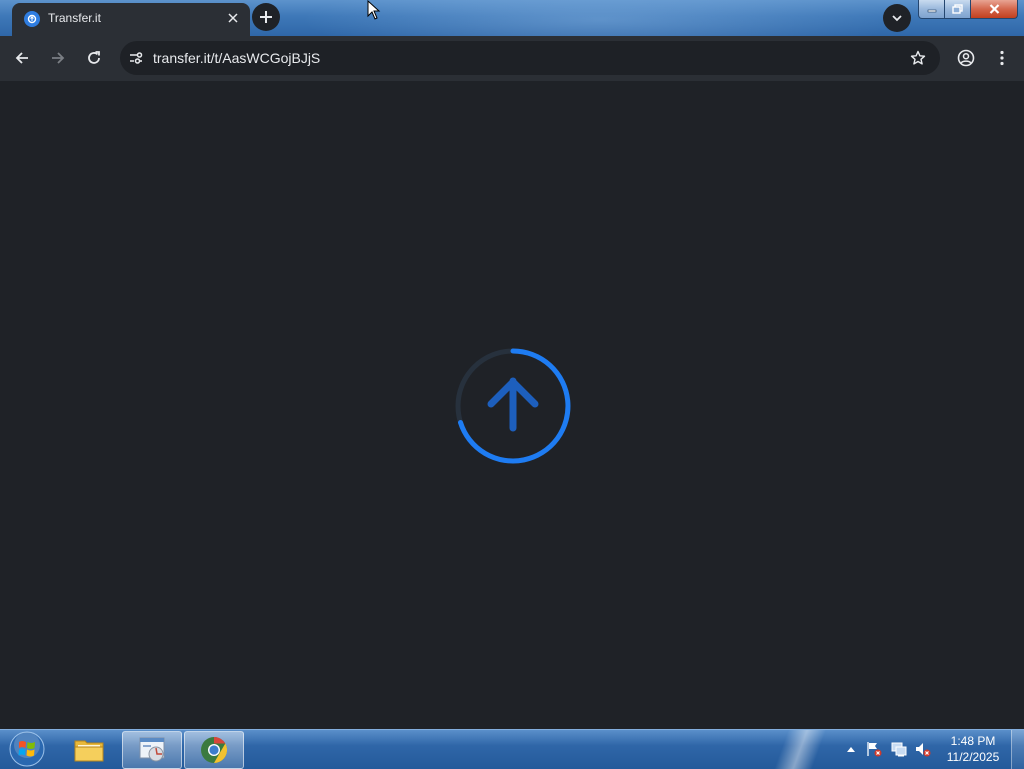 The image size is (1024, 769). I want to click on upload-arrow-icon, so click(513, 406).